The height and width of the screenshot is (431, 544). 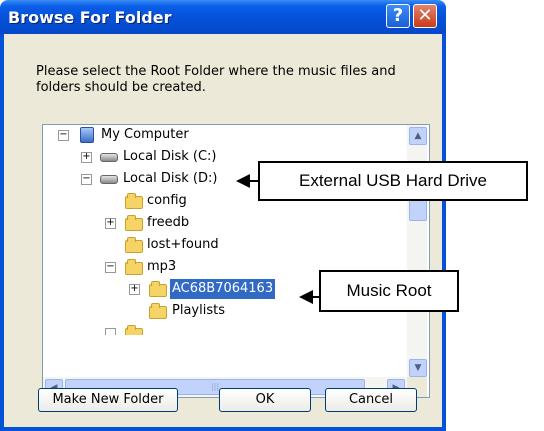 I want to click on scroll-up-icon: ▲, so click(x=418, y=136).